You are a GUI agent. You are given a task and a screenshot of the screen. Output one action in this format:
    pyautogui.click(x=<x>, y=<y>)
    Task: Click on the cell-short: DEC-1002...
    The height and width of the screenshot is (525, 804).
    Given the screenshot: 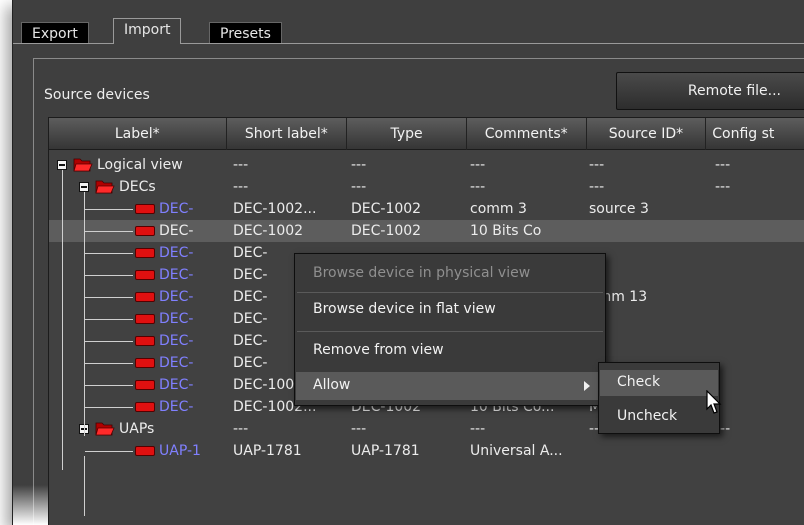 What is the action you would take?
    pyautogui.click(x=275, y=209)
    